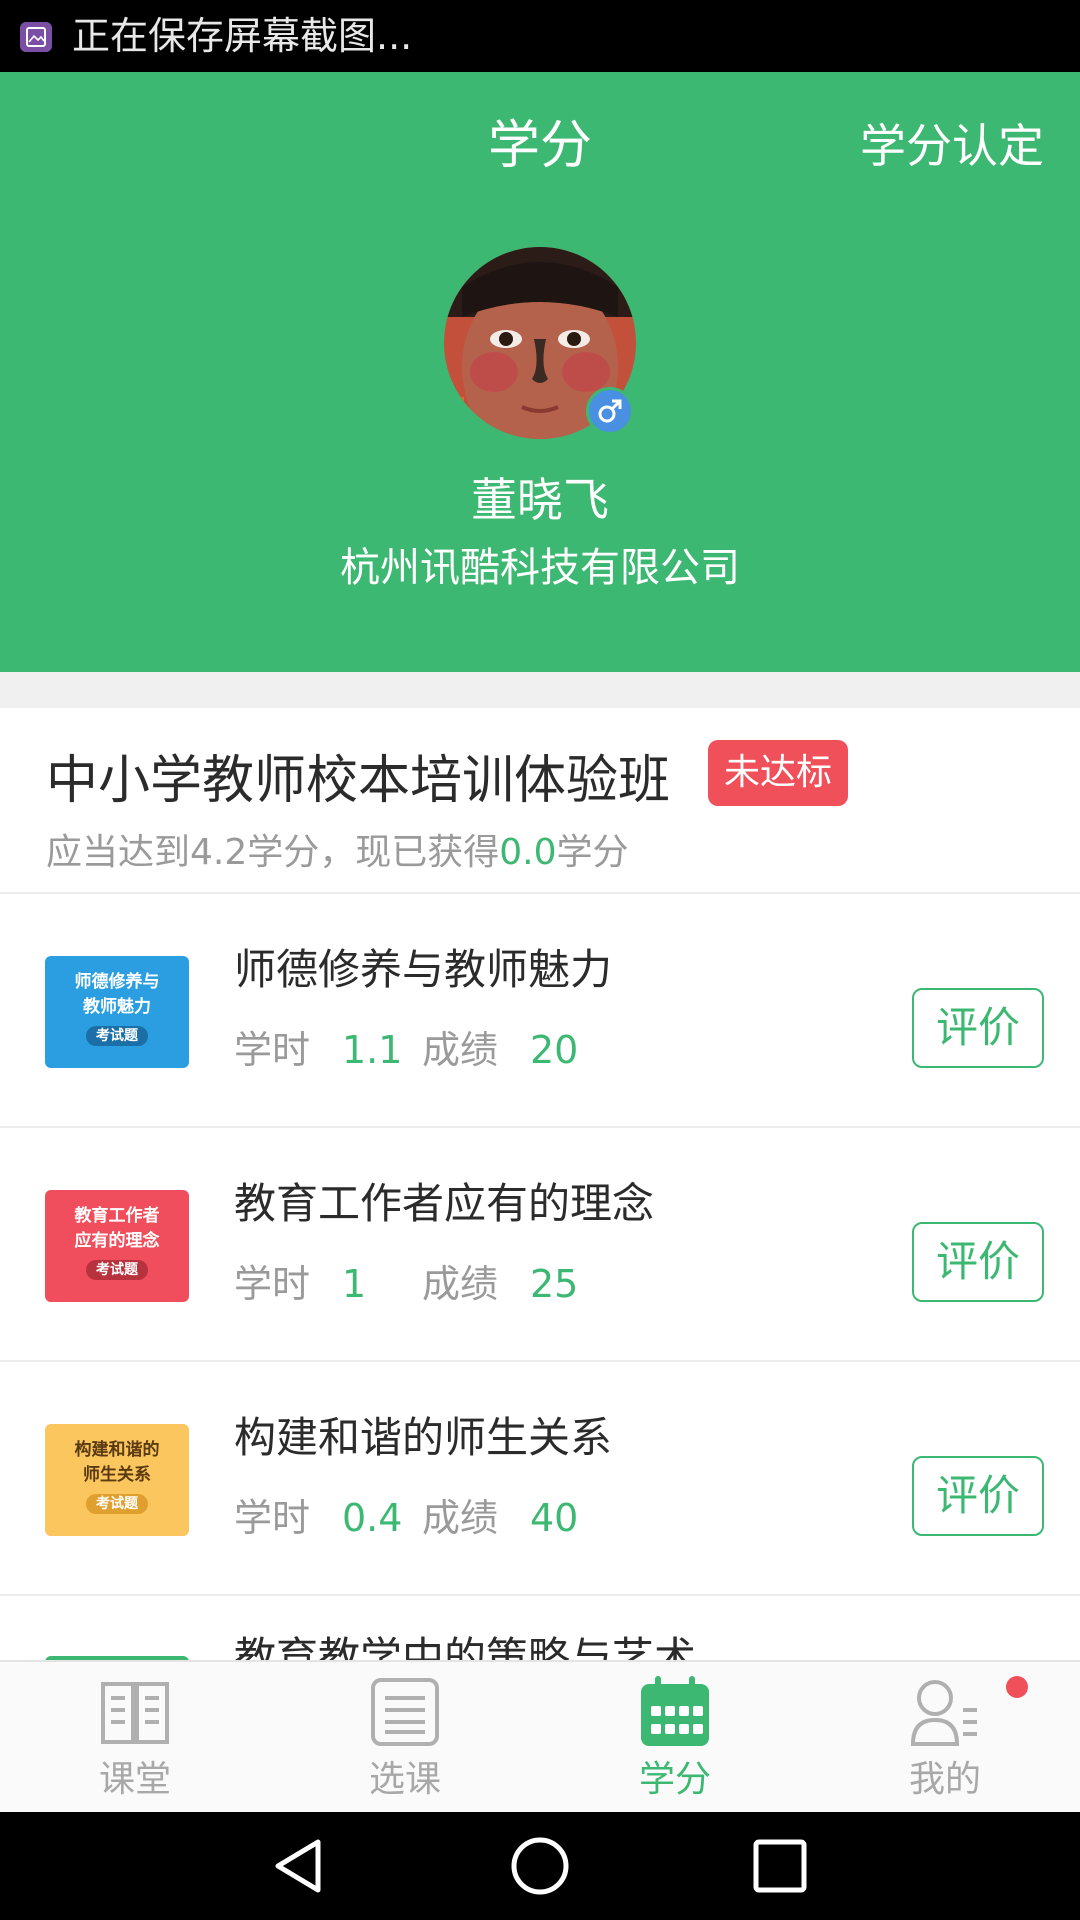  What do you see at coordinates (944, 1779) in the screenshot?
I see `tab-label: 我的` at bounding box center [944, 1779].